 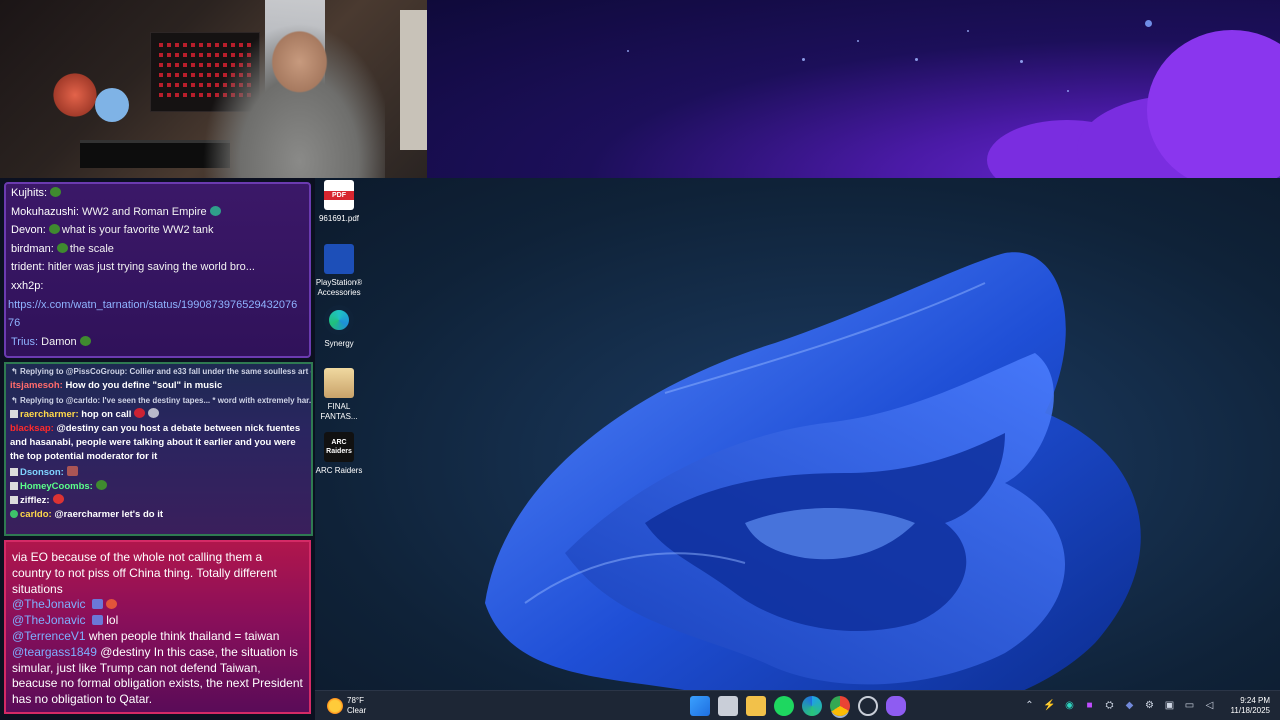 What do you see at coordinates (157, 212) in the screenshot?
I see `chat-message: Mokuhazushi: WW2 and Roman Empire` at bounding box center [157, 212].